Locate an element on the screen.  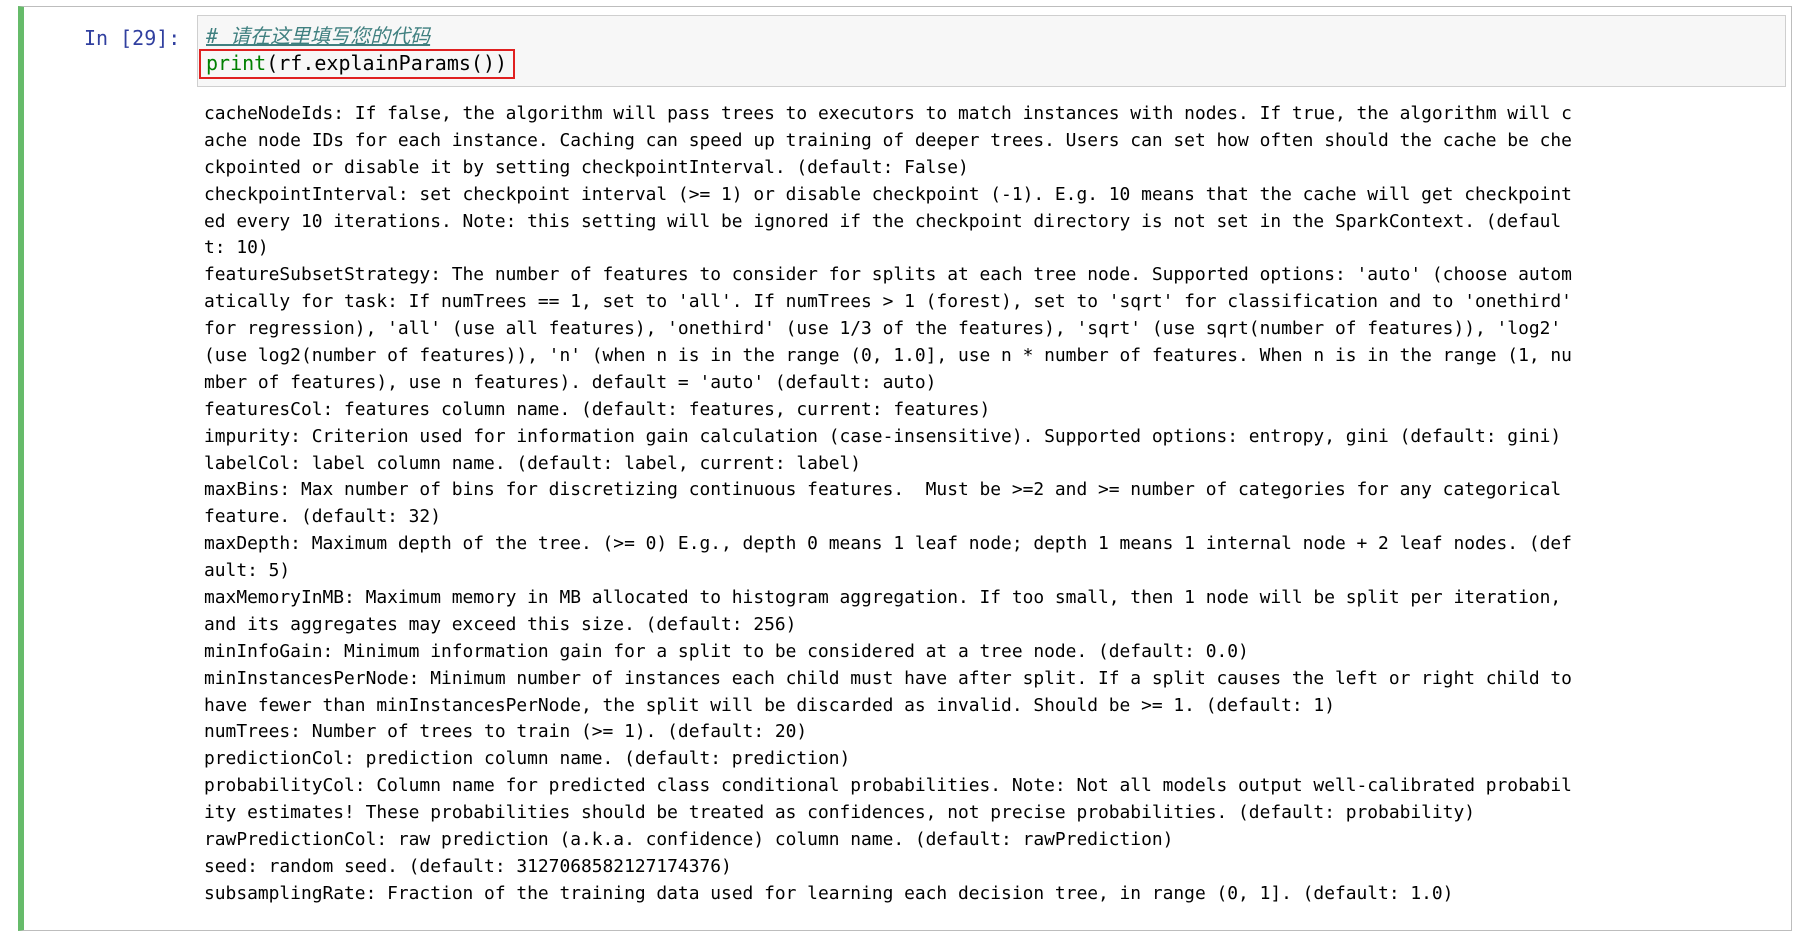
input-prompt: In [29]: is located at coordinates (132, 38).